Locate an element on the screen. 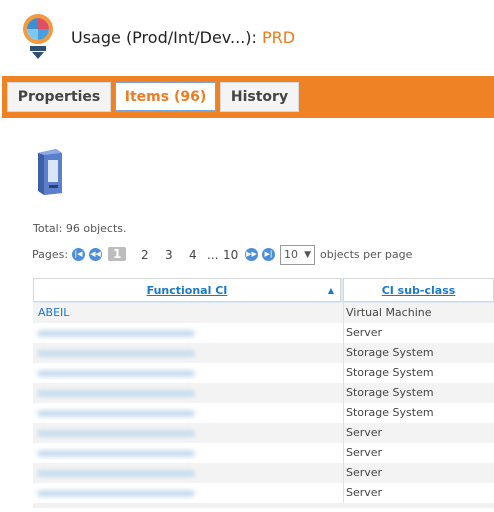 Image resolution: width=494 pixels, height=512 pixels. column-header-ci-subclass: CI sub-class is located at coordinates (418, 290).